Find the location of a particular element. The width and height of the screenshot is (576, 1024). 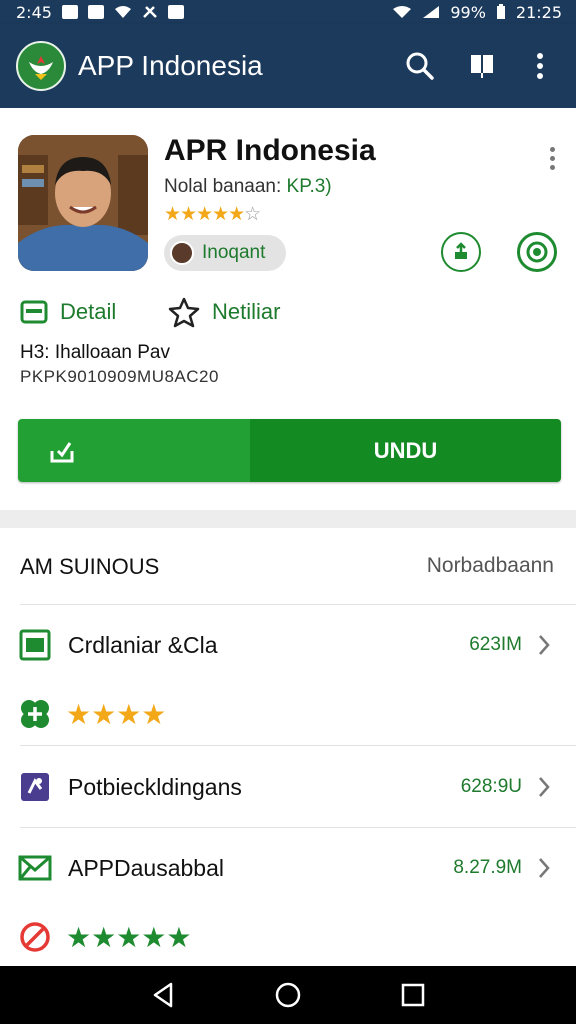

developer-chip: Inoqant is located at coordinates (225, 253).